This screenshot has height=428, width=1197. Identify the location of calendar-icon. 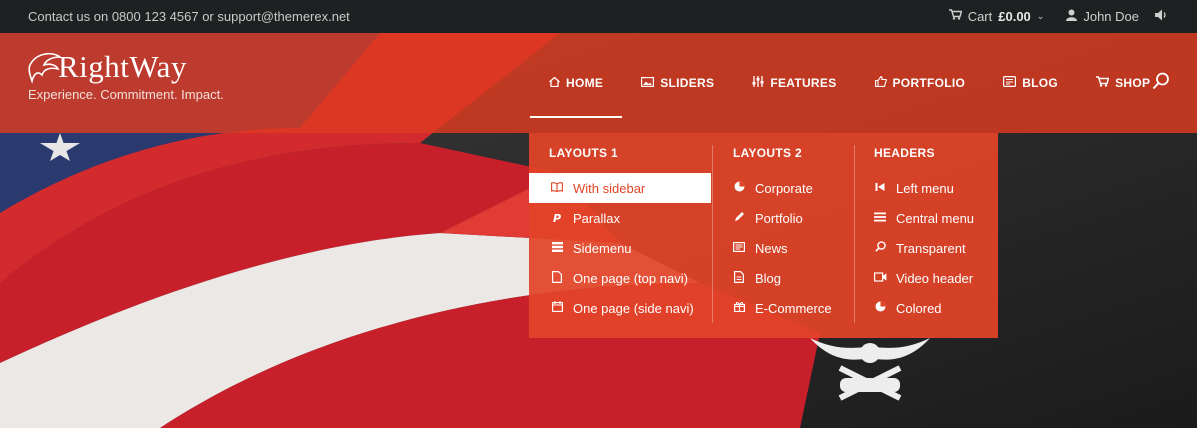
(557, 308).